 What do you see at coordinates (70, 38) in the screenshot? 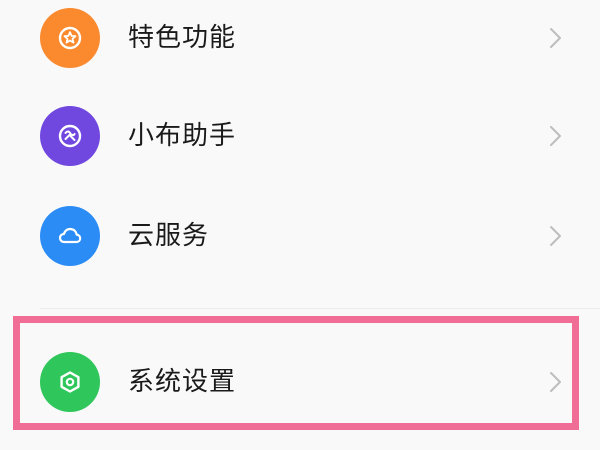
I see `star-badge-icon` at bounding box center [70, 38].